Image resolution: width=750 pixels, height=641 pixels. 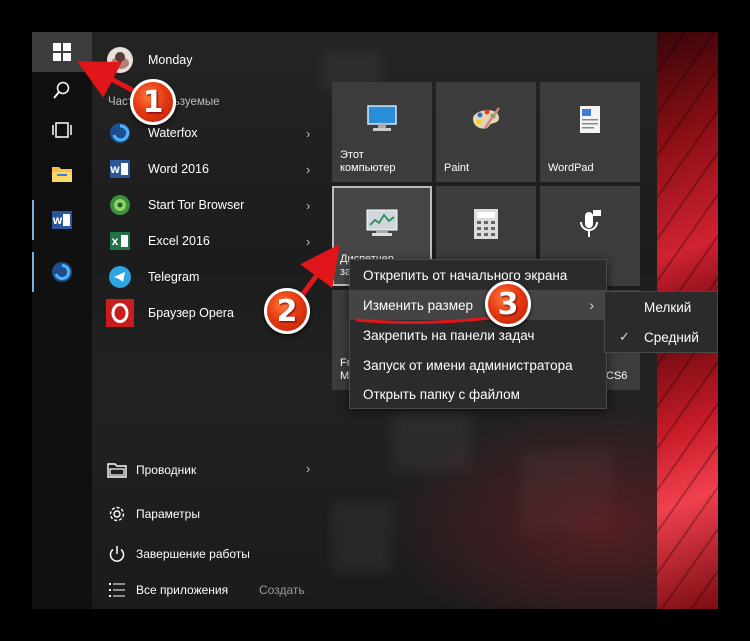 What do you see at coordinates (423, 320) in the screenshot?
I see `underline-resize` at bounding box center [423, 320].